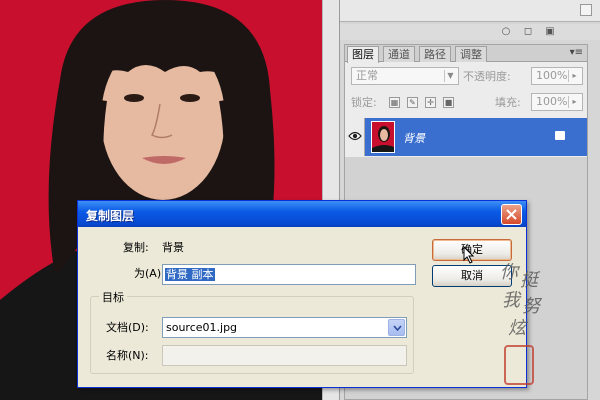  Describe the element at coordinates (284, 355) in the screenshot. I see `name-input` at that location.